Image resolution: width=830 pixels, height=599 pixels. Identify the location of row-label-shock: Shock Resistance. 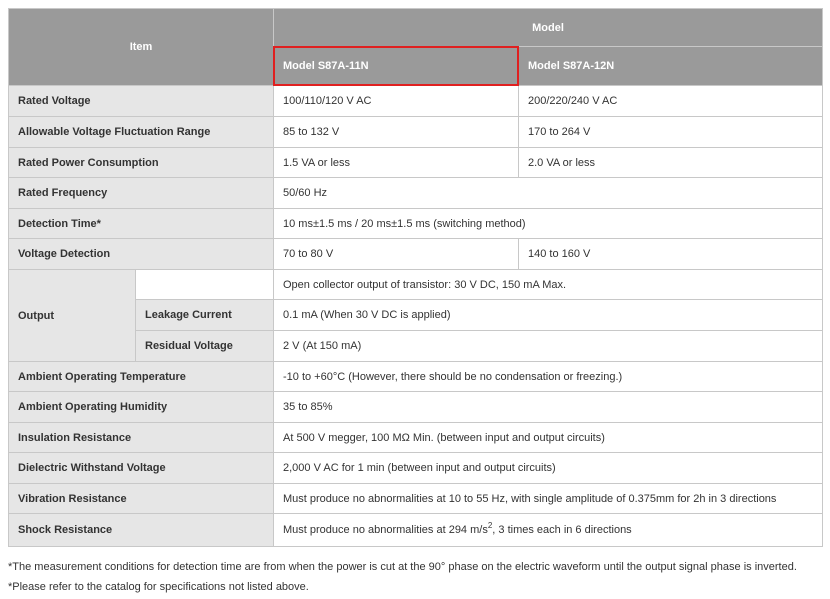
(141, 530).